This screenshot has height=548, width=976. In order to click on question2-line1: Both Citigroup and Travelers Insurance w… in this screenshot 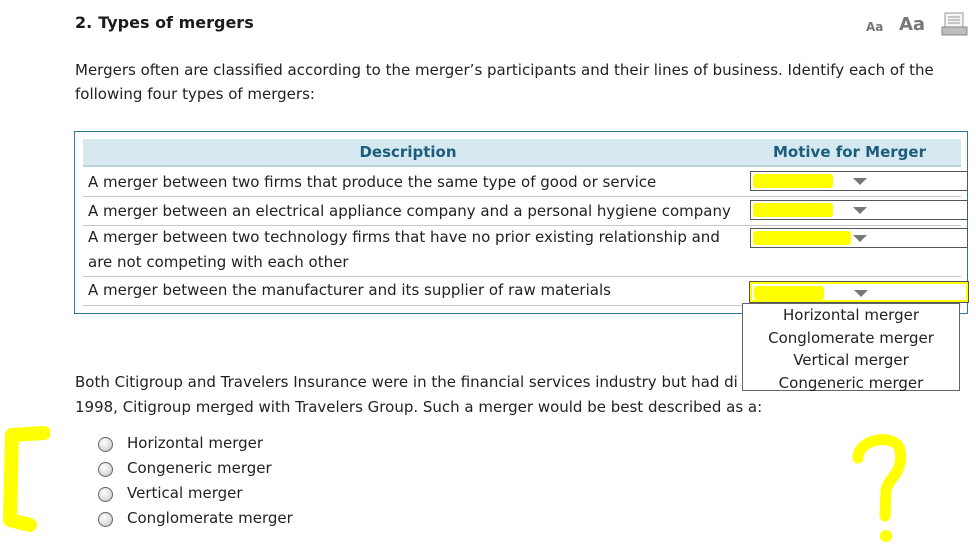, I will do `click(406, 382)`.